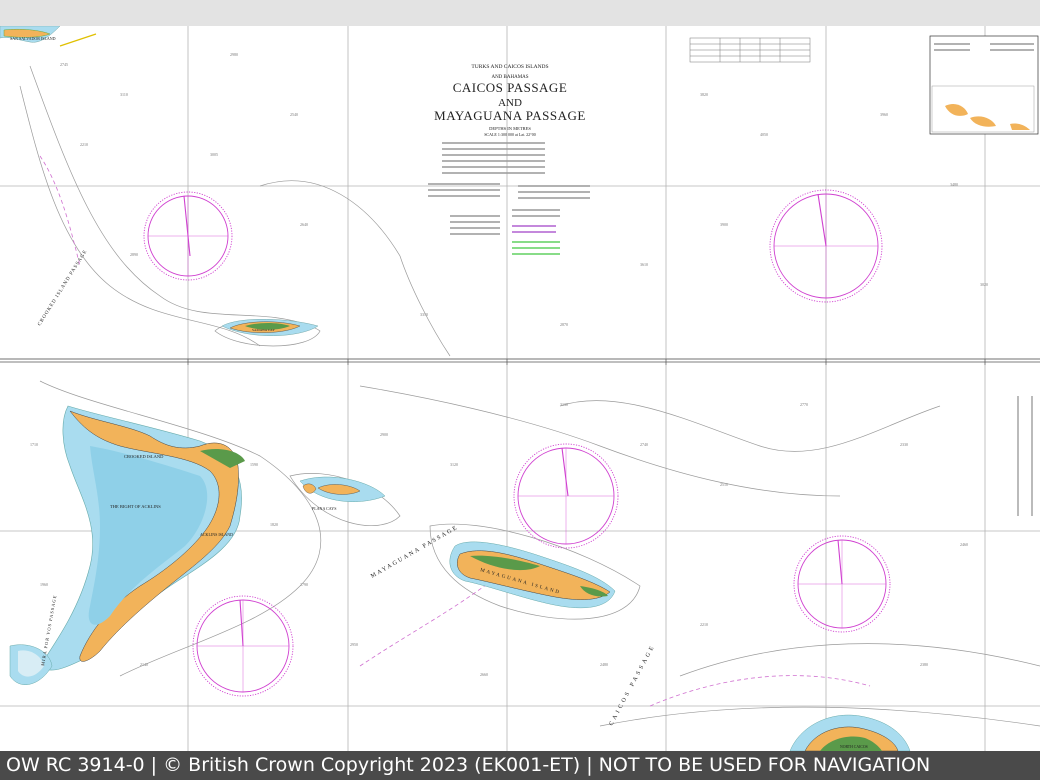 This screenshot has height=780, width=1040. I want to click on label-bight-acklins: THE BIGHT OF ACKLINS, so click(135, 506).